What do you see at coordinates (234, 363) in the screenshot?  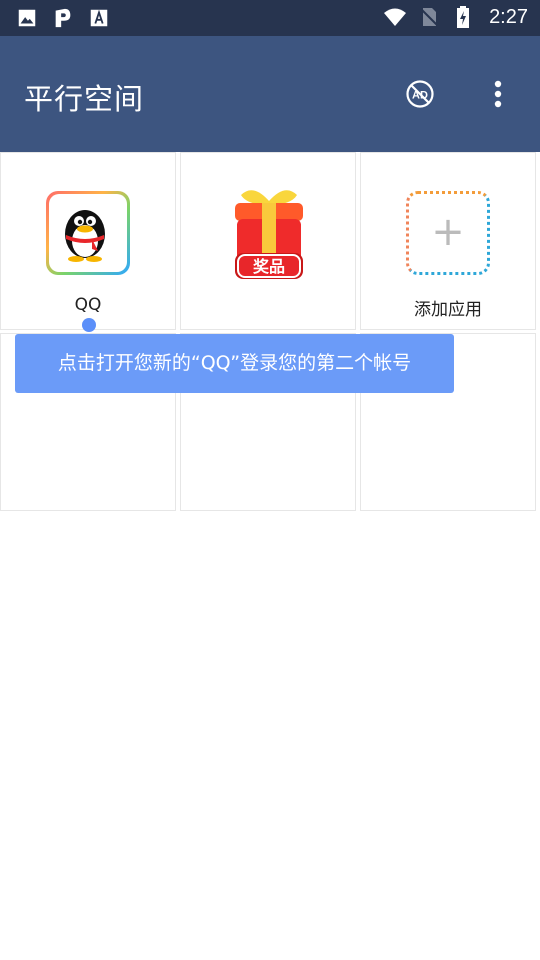 I see `onboarding-tooltip: 点击打开您新的“QQ”登录您的第二个帐号` at bounding box center [234, 363].